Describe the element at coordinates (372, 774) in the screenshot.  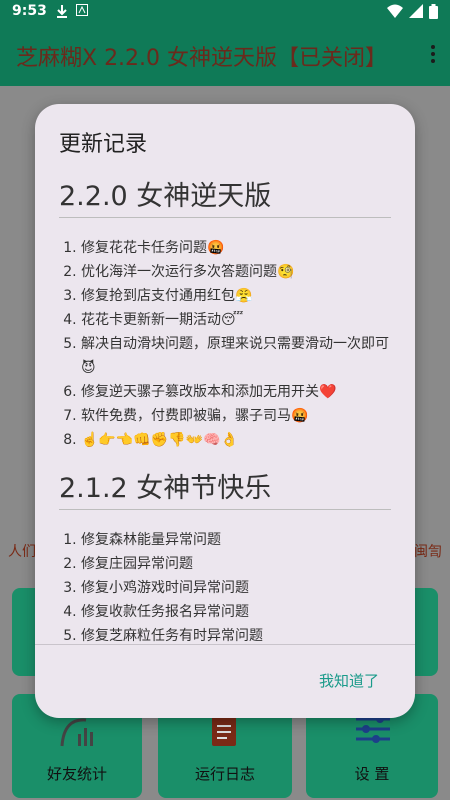
I see `settings-label: 设 置` at that location.